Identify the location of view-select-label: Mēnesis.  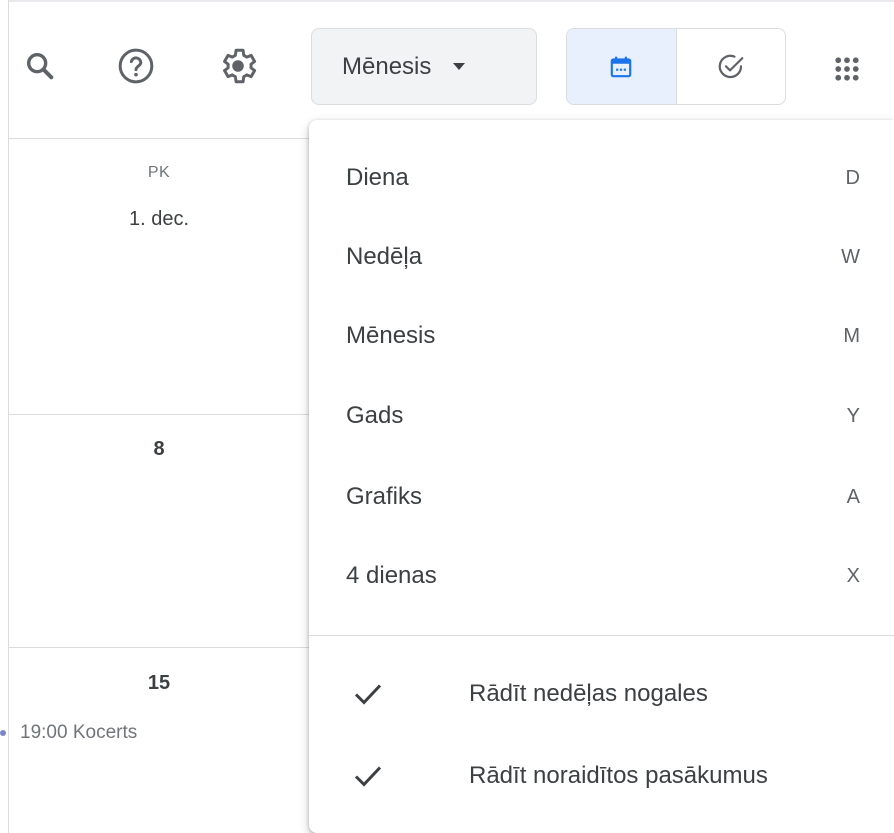
(387, 66).